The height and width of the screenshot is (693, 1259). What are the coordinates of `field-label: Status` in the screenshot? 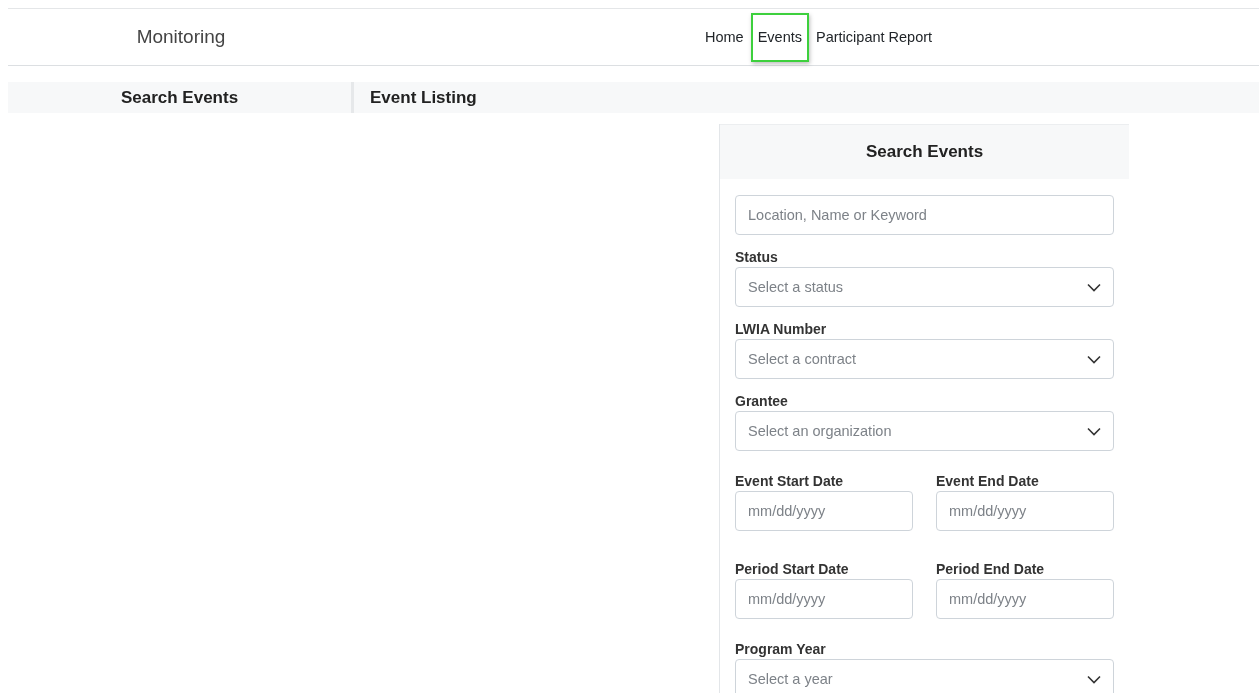 It's located at (757, 257).